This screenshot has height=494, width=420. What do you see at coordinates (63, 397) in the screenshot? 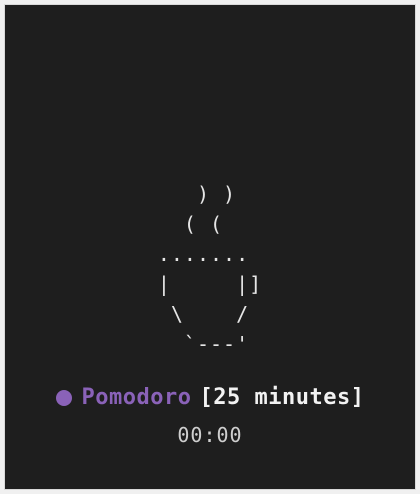
I see `status-dot-icon` at bounding box center [63, 397].